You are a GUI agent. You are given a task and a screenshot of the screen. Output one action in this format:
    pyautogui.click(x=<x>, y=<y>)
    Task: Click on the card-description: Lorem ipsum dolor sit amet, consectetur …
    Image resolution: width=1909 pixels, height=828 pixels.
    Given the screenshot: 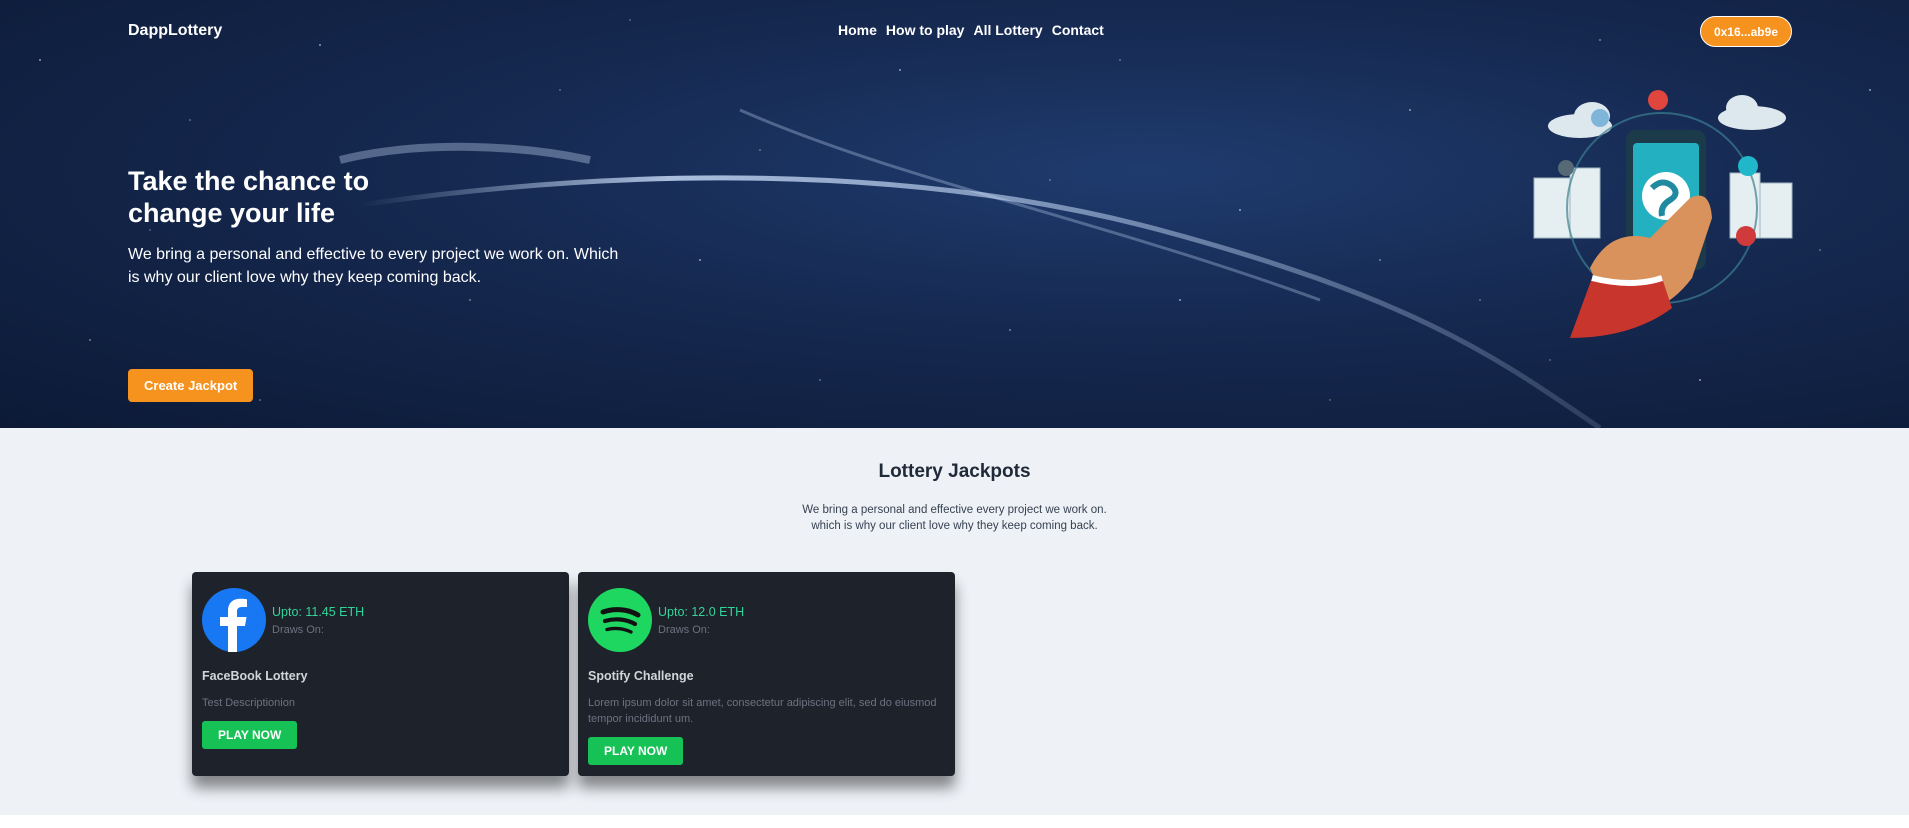 What is the action you would take?
    pyautogui.click(x=762, y=711)
    